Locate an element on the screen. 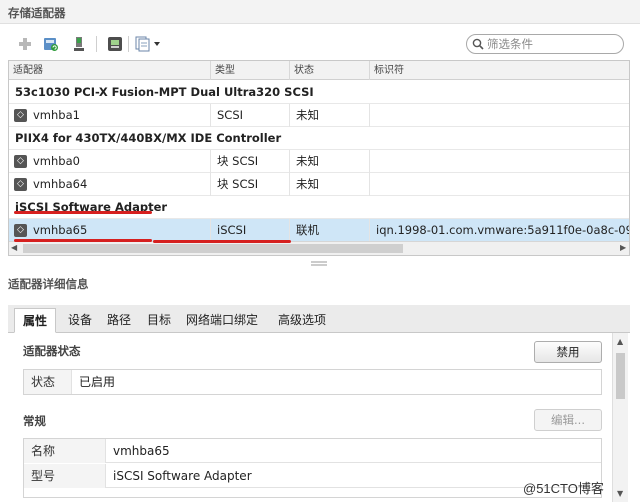 The width and height of the screenshot is (640, 502). search-icon is located at coordinates (478, 45).